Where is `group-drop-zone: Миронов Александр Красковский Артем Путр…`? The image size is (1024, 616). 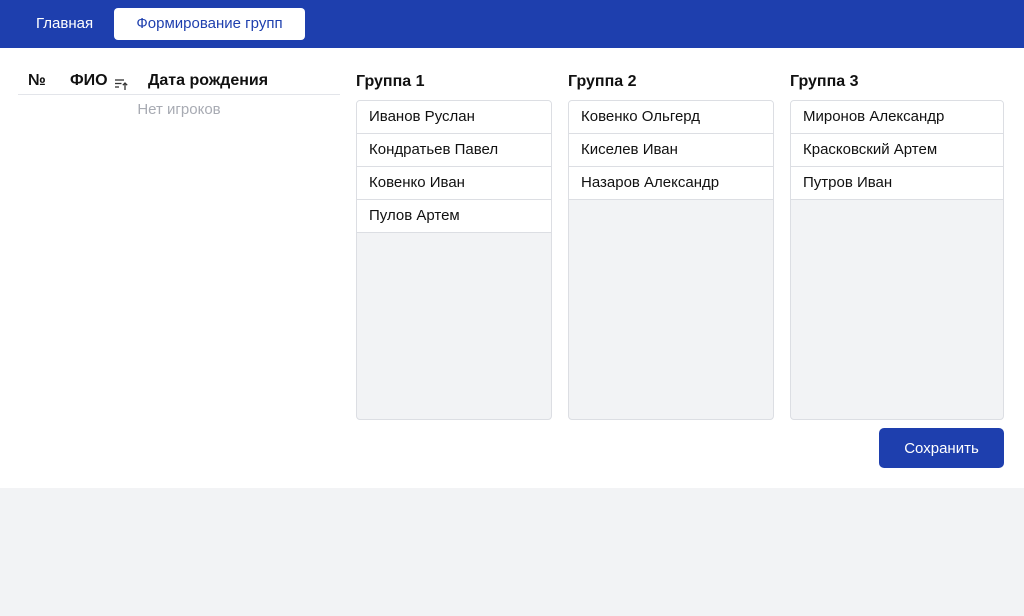 group-drop-zone: Миронов Александр Красковский Артем Путр… is located at coordinates (897, 260).